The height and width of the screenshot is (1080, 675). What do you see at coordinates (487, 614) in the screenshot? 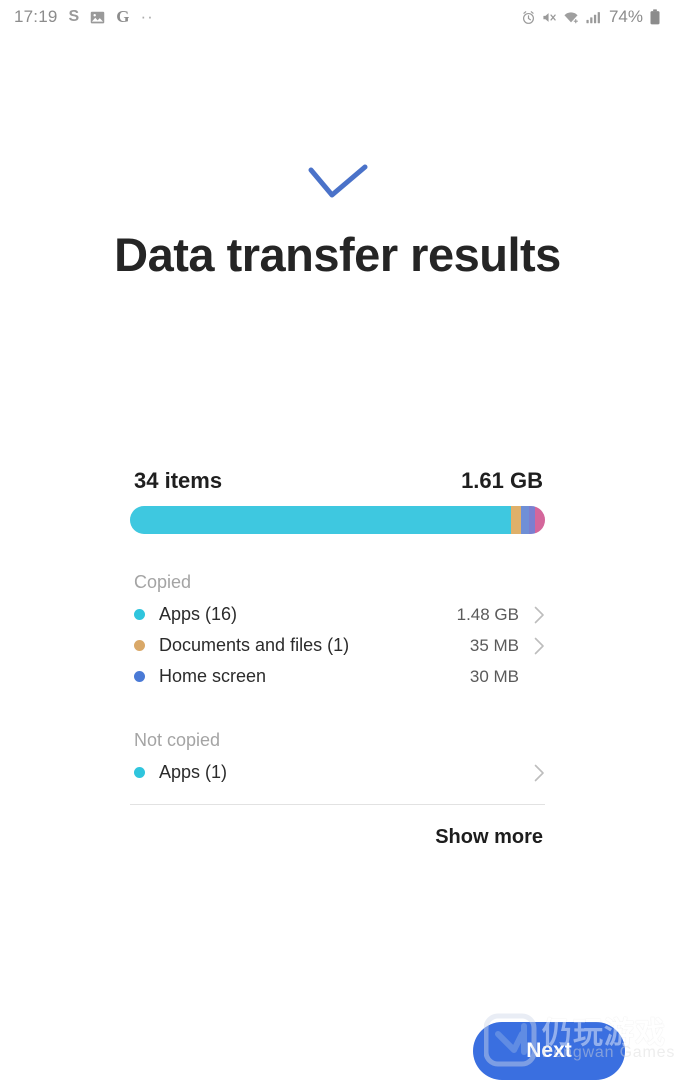
I see `list-item-size: 1.48 GB` at bounding box center [487, 614].